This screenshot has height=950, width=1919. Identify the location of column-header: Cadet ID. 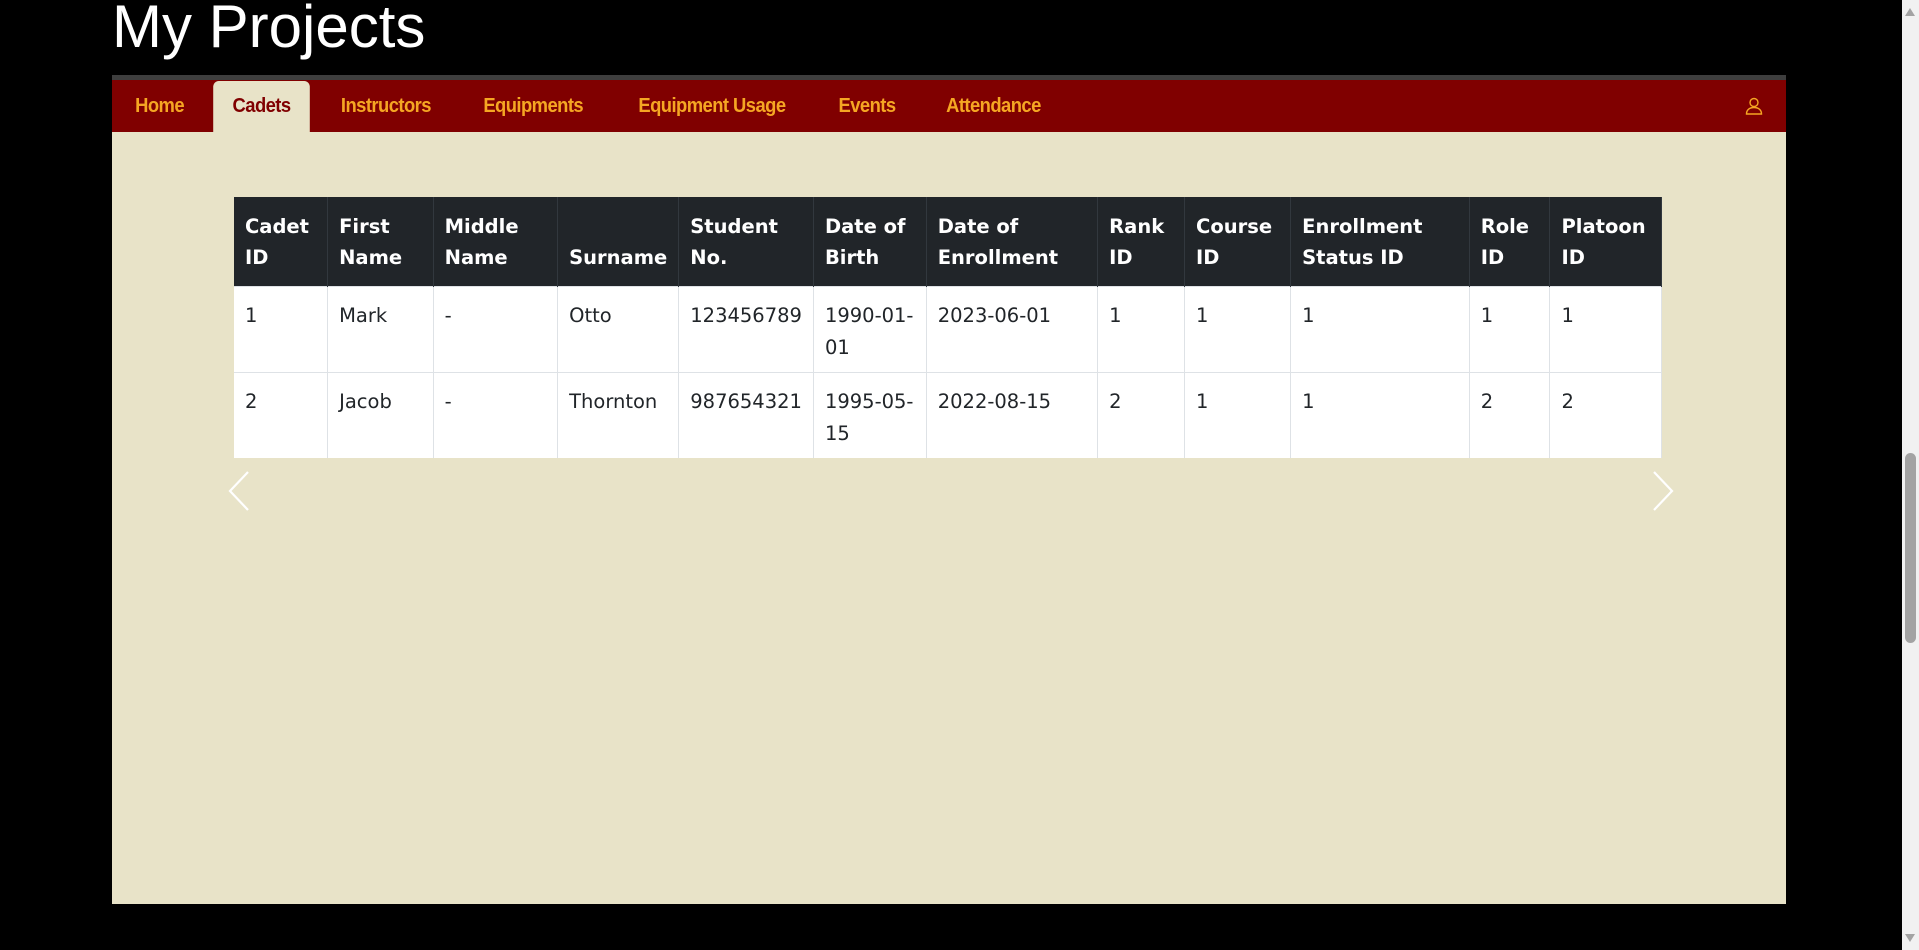
(281, 242).